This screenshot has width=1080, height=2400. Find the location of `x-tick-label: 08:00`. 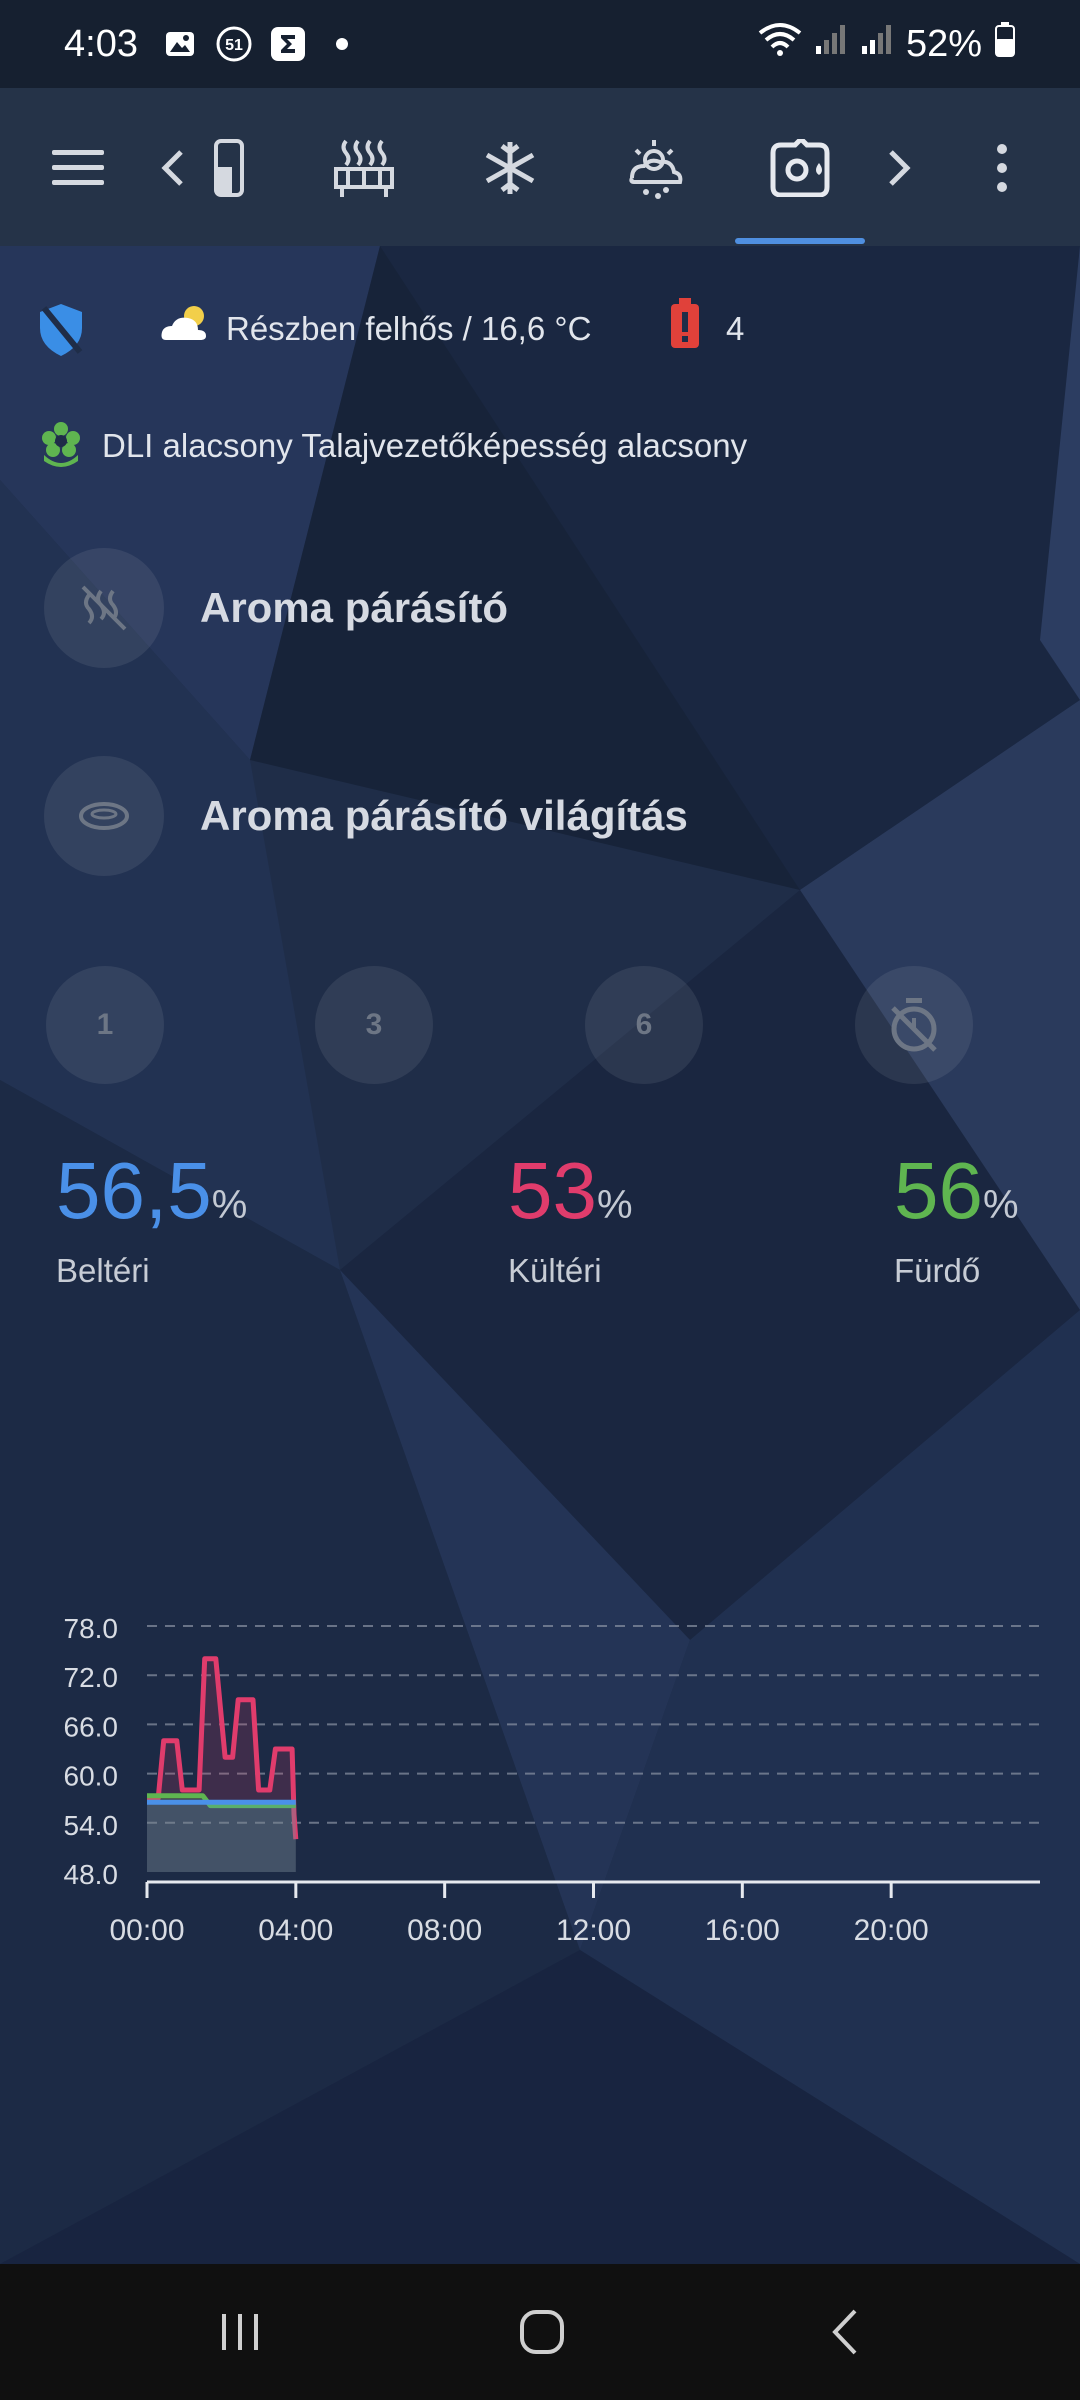

x-tick-label: 08:00 is located at coordinates (444, 1930).